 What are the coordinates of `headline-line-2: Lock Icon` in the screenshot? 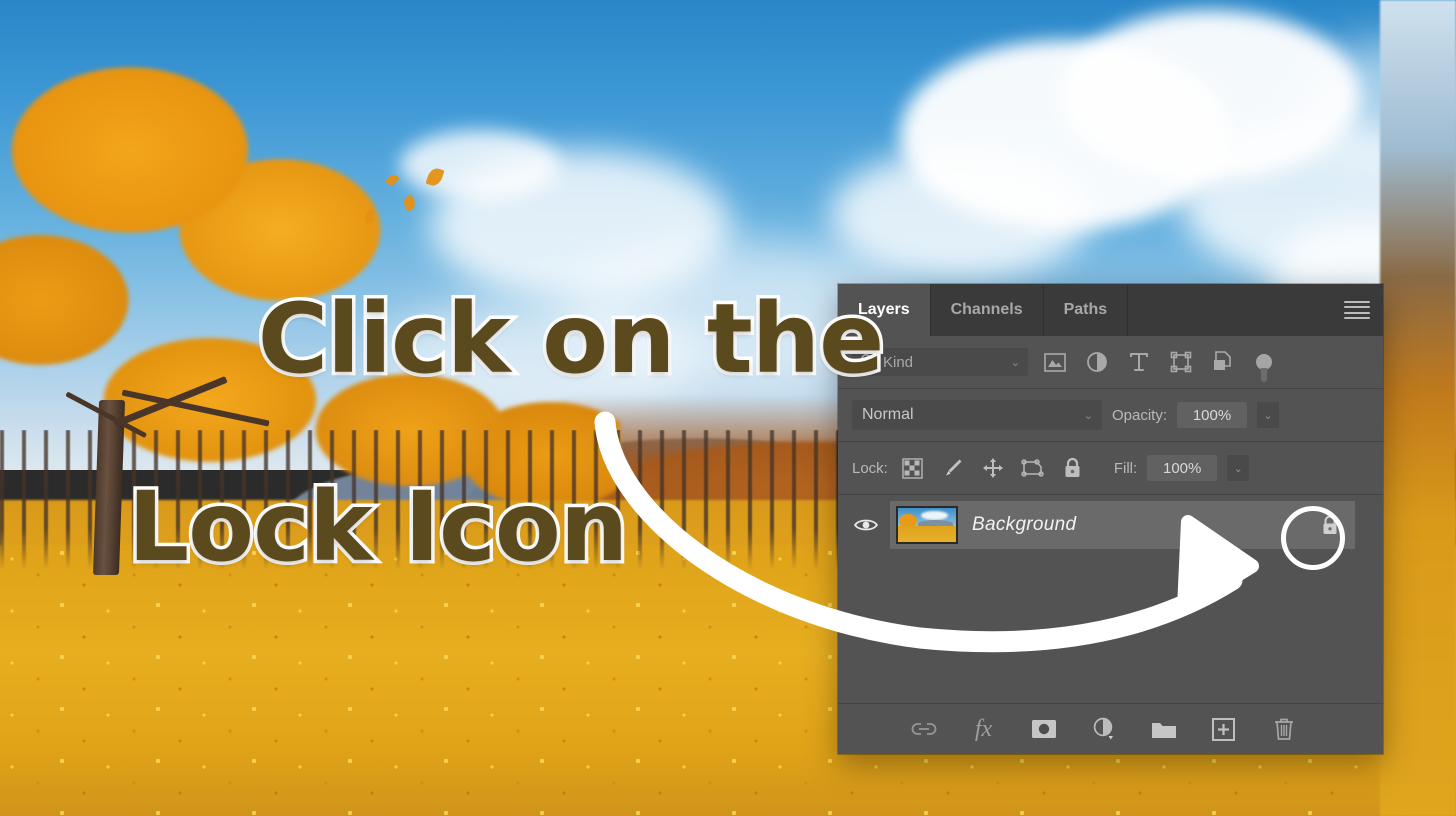 It's located at (377, 527).